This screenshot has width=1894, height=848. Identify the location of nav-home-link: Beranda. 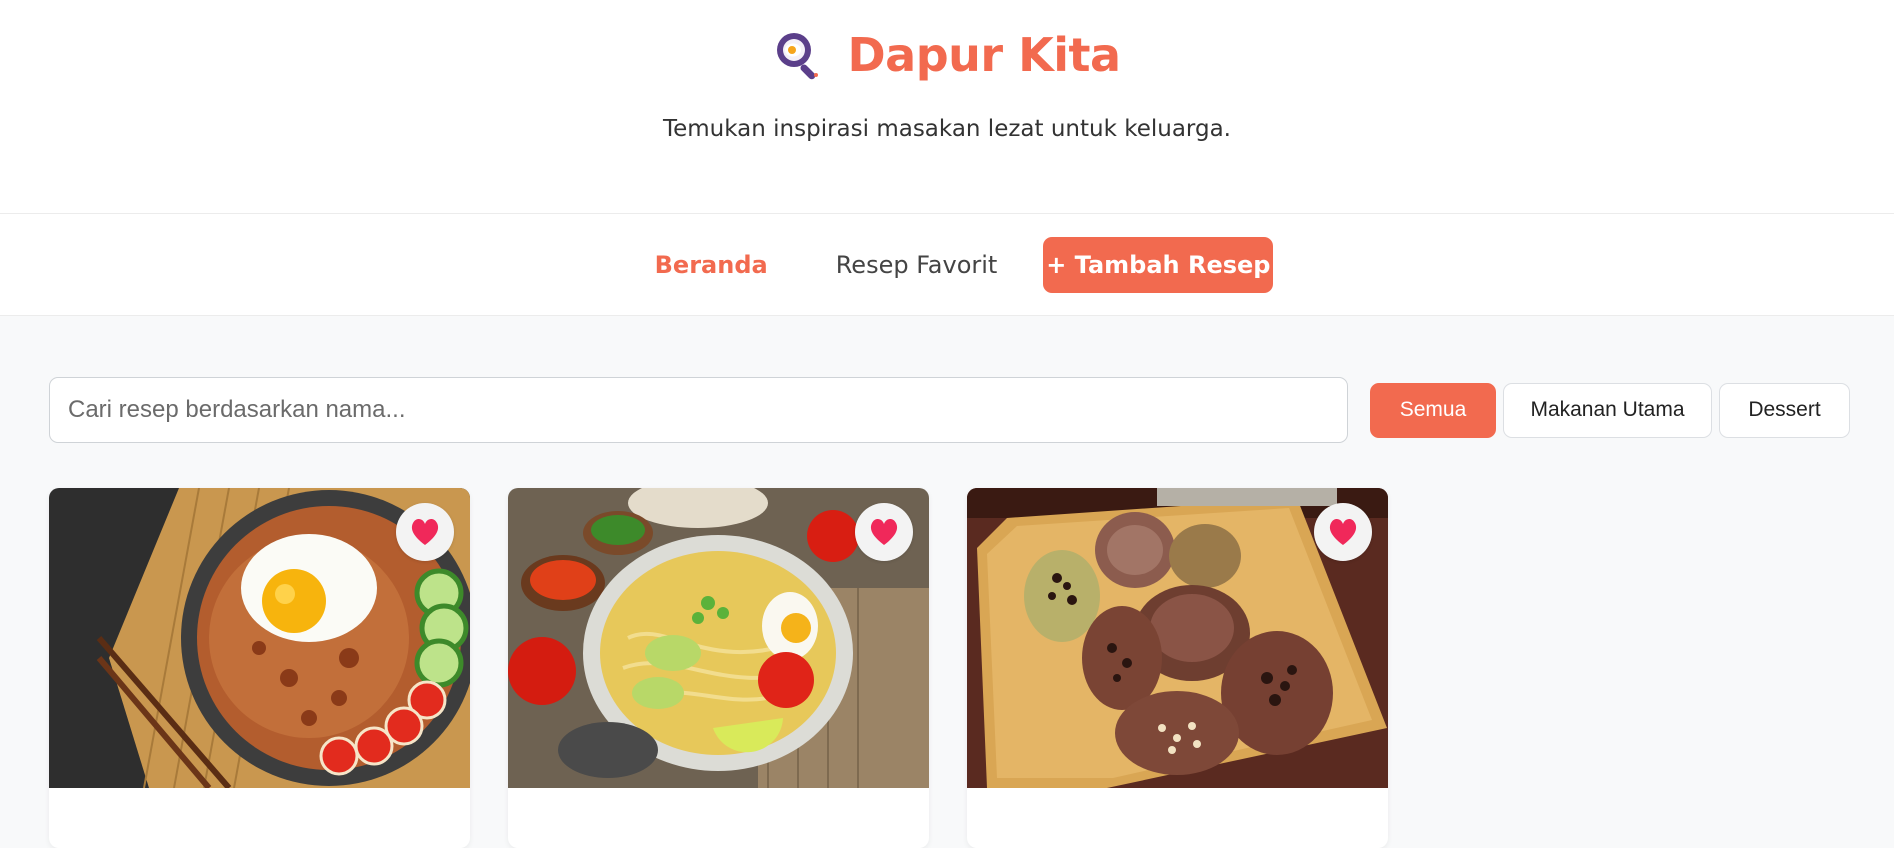
(711, 265).